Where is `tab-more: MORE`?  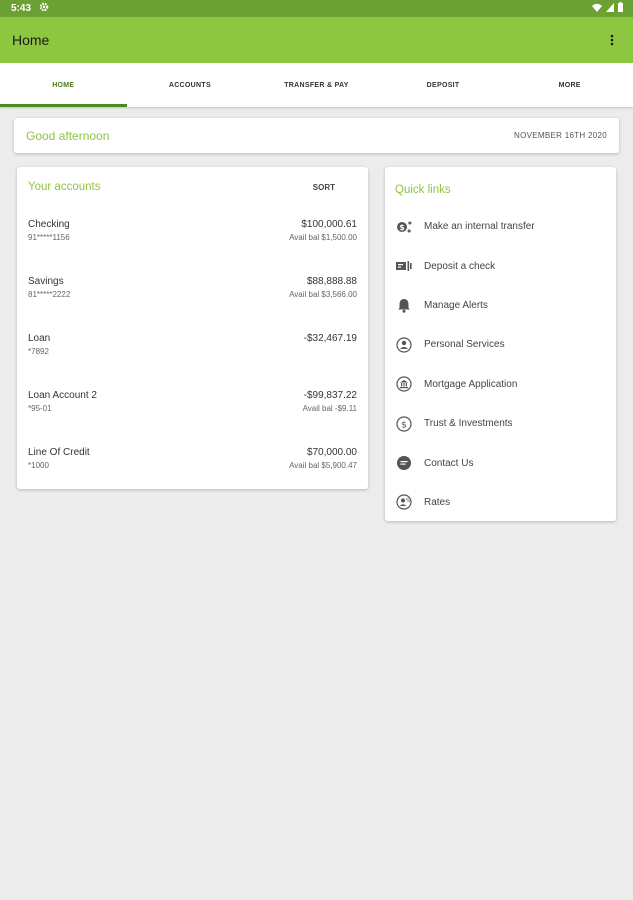 tab-more: MORE is located at coordinates (569, 85).